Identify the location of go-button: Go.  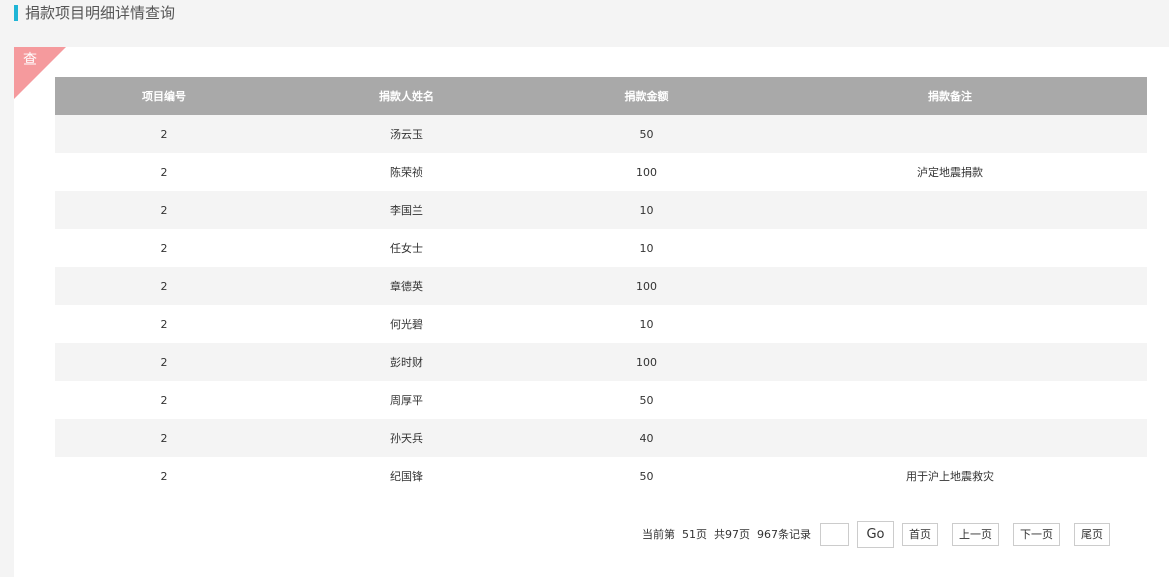
(875, 534).